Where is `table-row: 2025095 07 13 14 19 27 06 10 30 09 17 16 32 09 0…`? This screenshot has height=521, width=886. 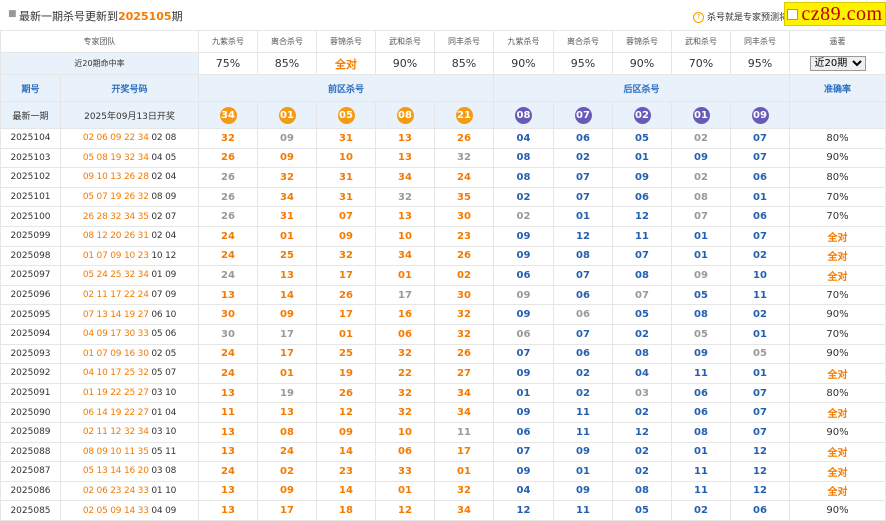
table-row: 2025095 07 13 14 19 27 06 10 30 09 17 16 32 09 0… is located at coordinates (443, 314).